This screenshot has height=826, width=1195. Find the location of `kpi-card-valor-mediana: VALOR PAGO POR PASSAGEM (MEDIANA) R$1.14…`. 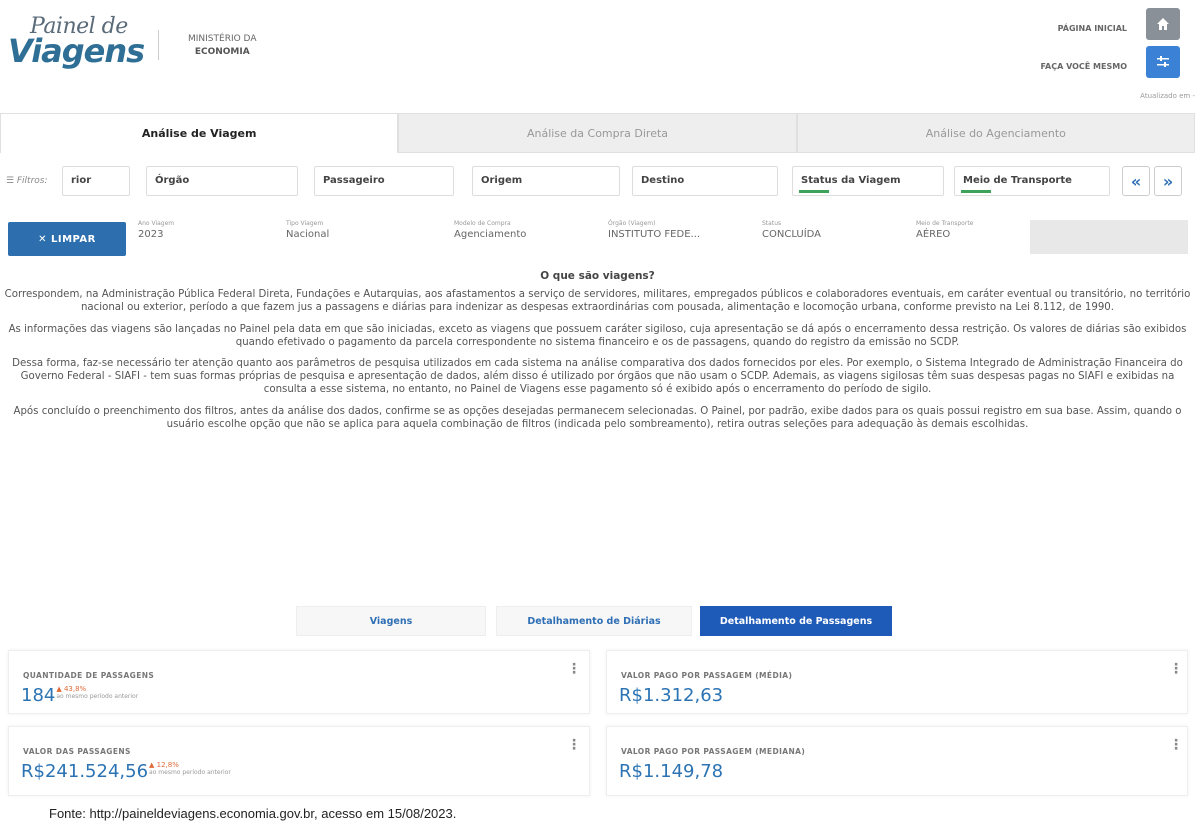

kpi-card-valor-mediana: VALOR PAGO POR PASSAGEM (MEDIANA) R$1.14… is located at coordinates (897, 761).